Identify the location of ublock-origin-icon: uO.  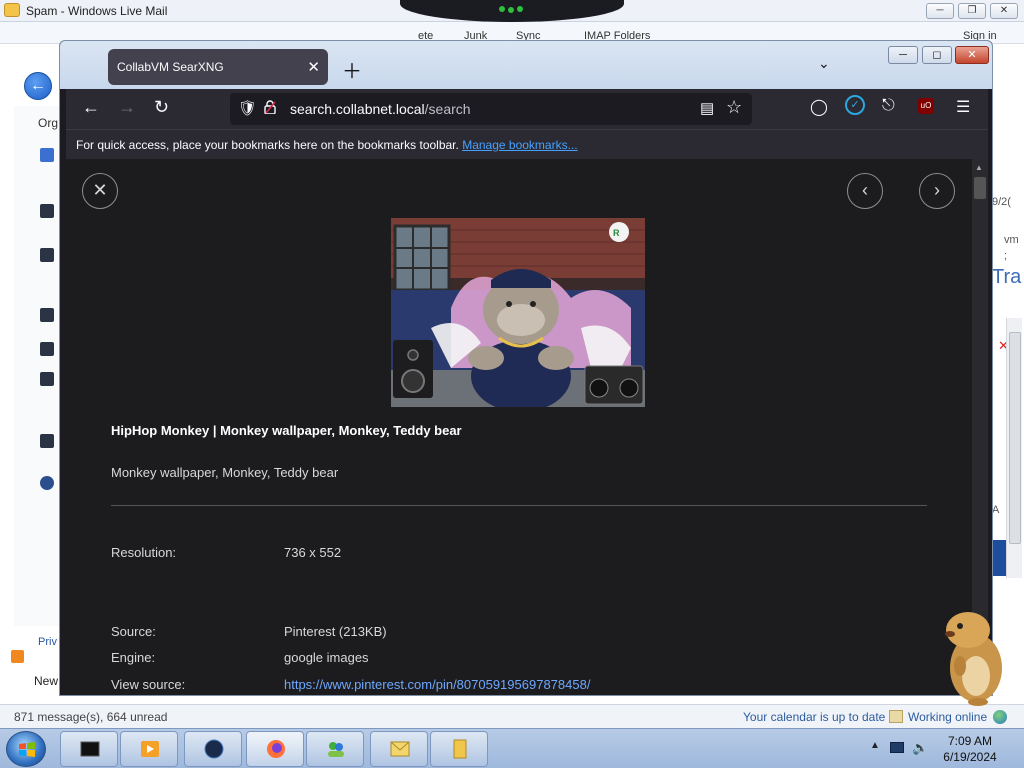
(926, 106).